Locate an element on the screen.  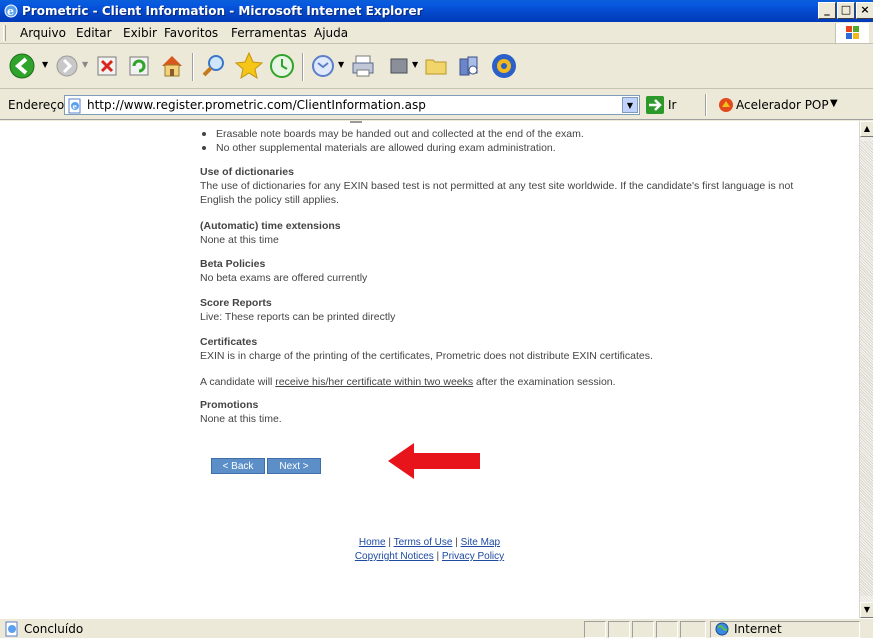
menu-ajuda: Ajuda is located at coordinates (331, 33).